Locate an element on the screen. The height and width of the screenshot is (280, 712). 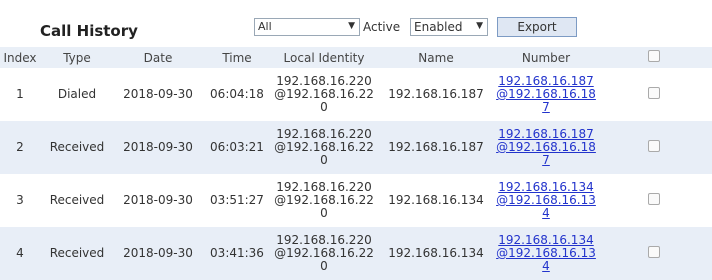
active-select: Enabled ▼ is located at coordinates (449, 27).